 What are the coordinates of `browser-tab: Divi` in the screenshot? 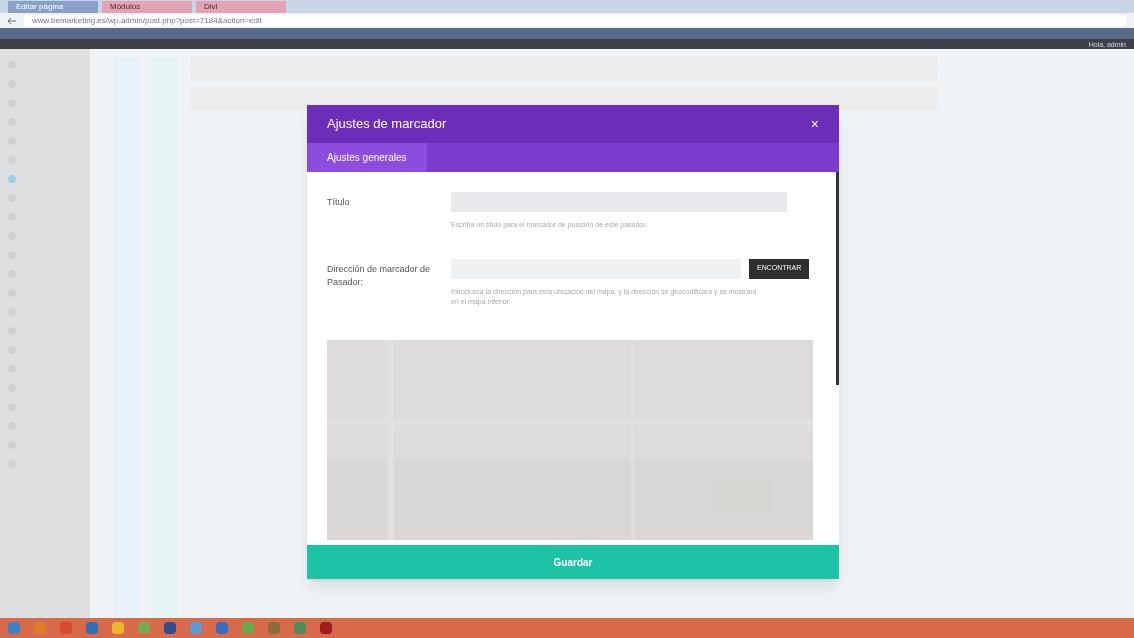 It's located at (241, 7).